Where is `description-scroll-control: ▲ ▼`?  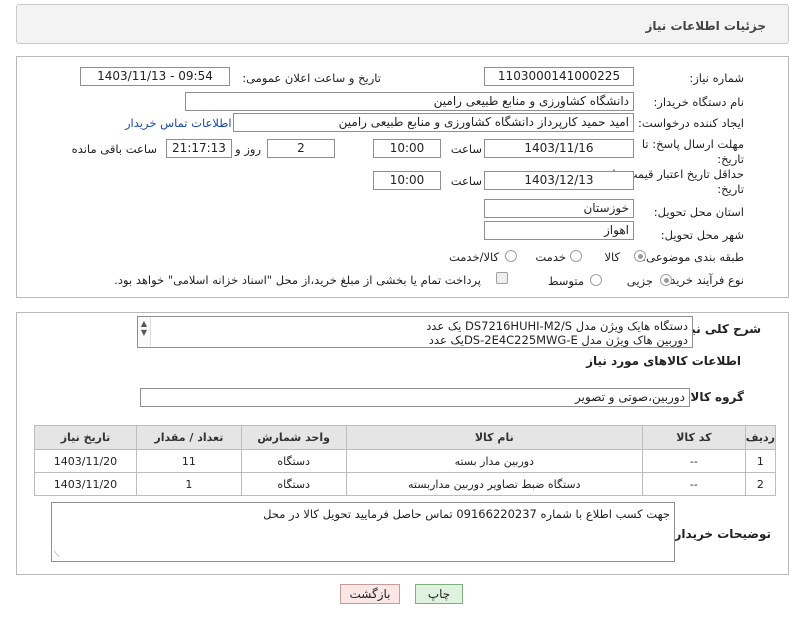 description-scroll-control: ▲ ▼ is located at coordinates (144, 332).